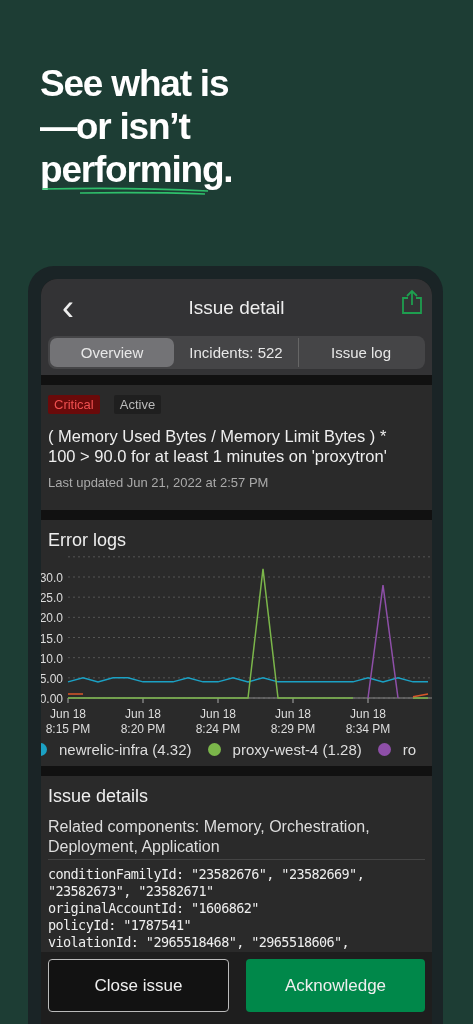  Describe the element at coordinates (52, 578) in the screenshot. I see `axis-label: 30.0` at that location.